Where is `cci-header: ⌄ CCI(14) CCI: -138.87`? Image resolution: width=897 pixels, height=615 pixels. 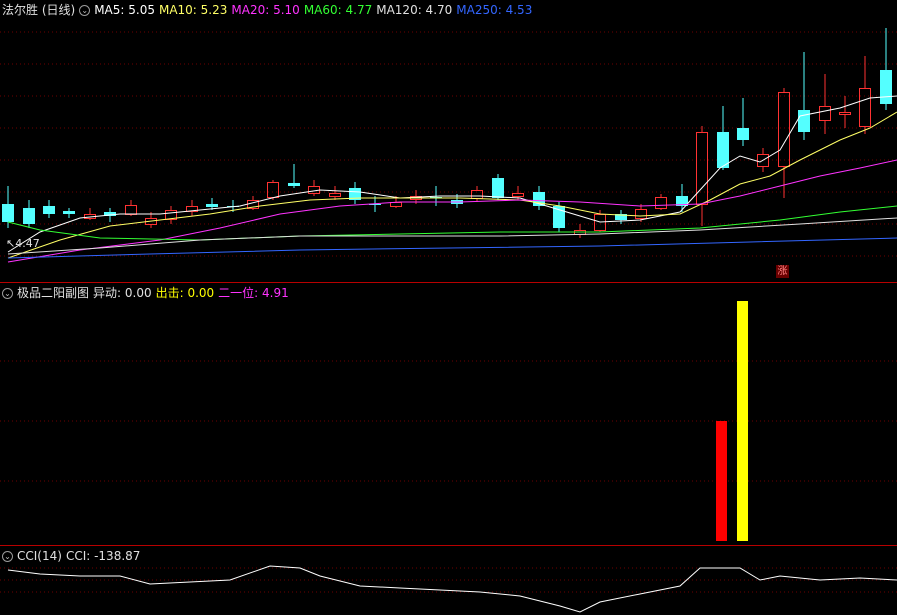
cci-header: ⌄ CCI(14) CCI: -138.87 is located at coordinates (73, 556).